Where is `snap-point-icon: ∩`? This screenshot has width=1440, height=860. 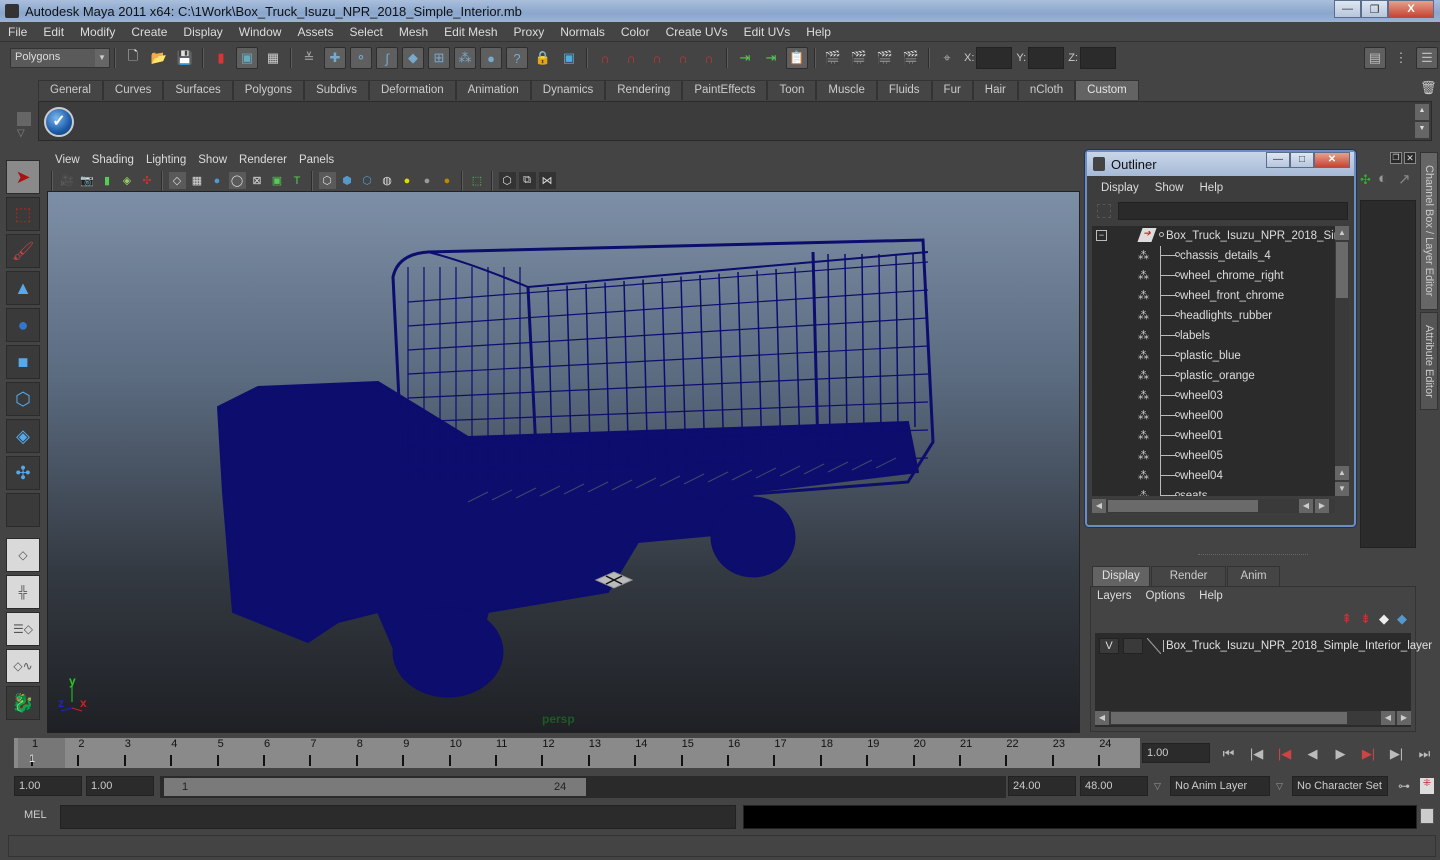
snap-point-icon: ∩ is located at coordinates (657, 58).